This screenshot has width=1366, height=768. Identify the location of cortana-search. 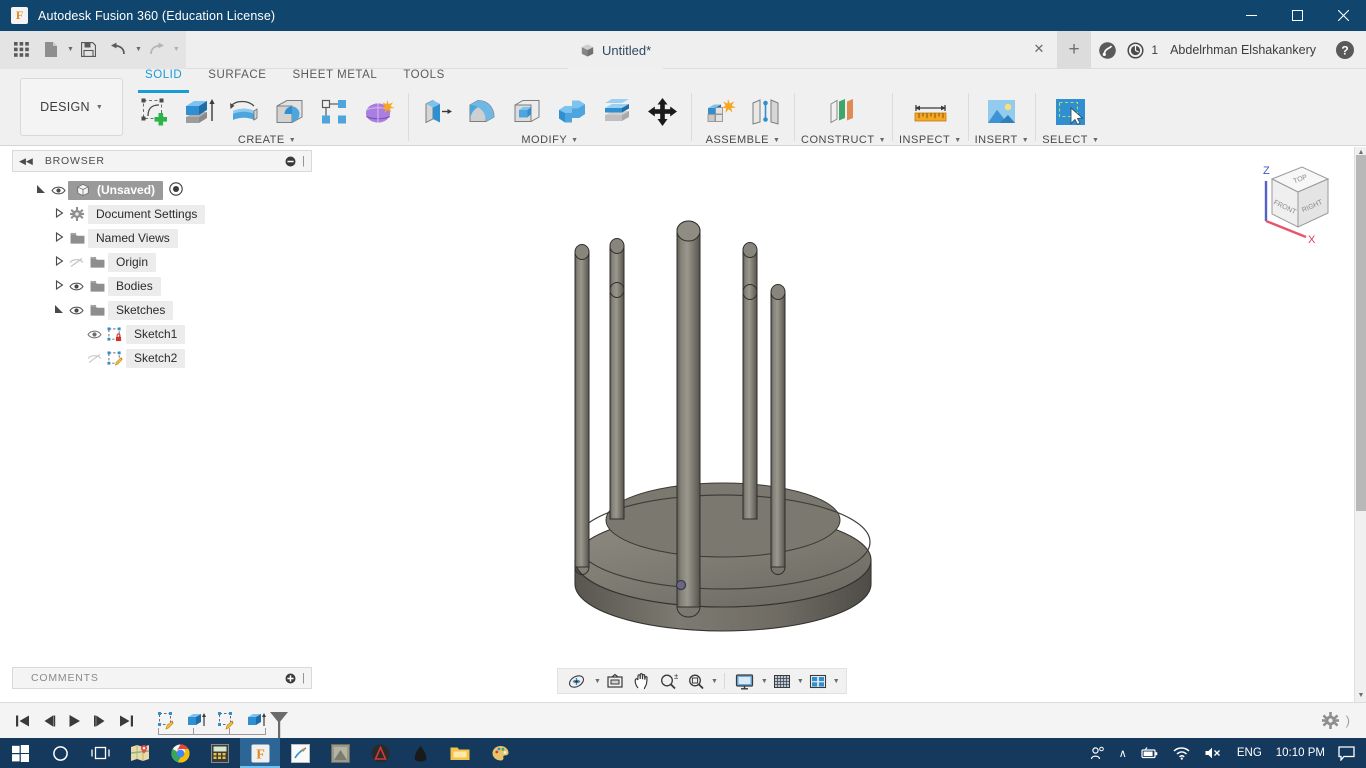
(60, 753).